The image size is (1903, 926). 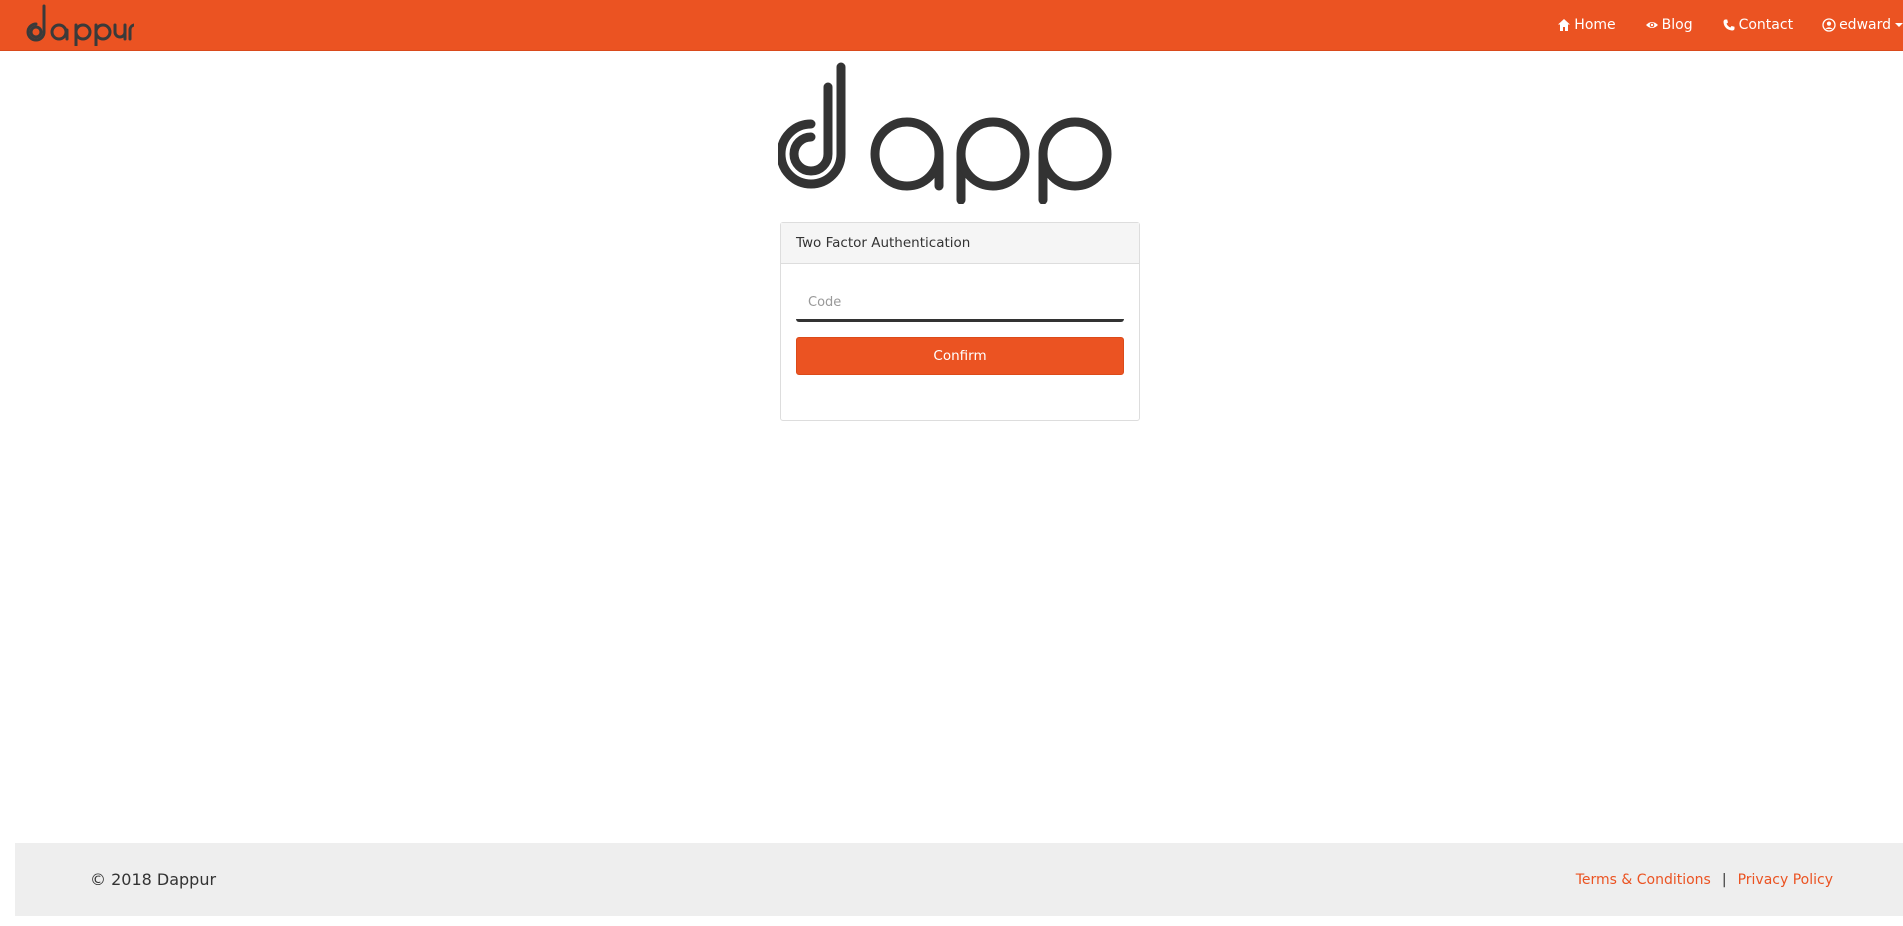 What do you see at coordinates (1766, 25) in the screenshot?
I see `nav-contact-label: Contact` at bounding box center [1766, 25].